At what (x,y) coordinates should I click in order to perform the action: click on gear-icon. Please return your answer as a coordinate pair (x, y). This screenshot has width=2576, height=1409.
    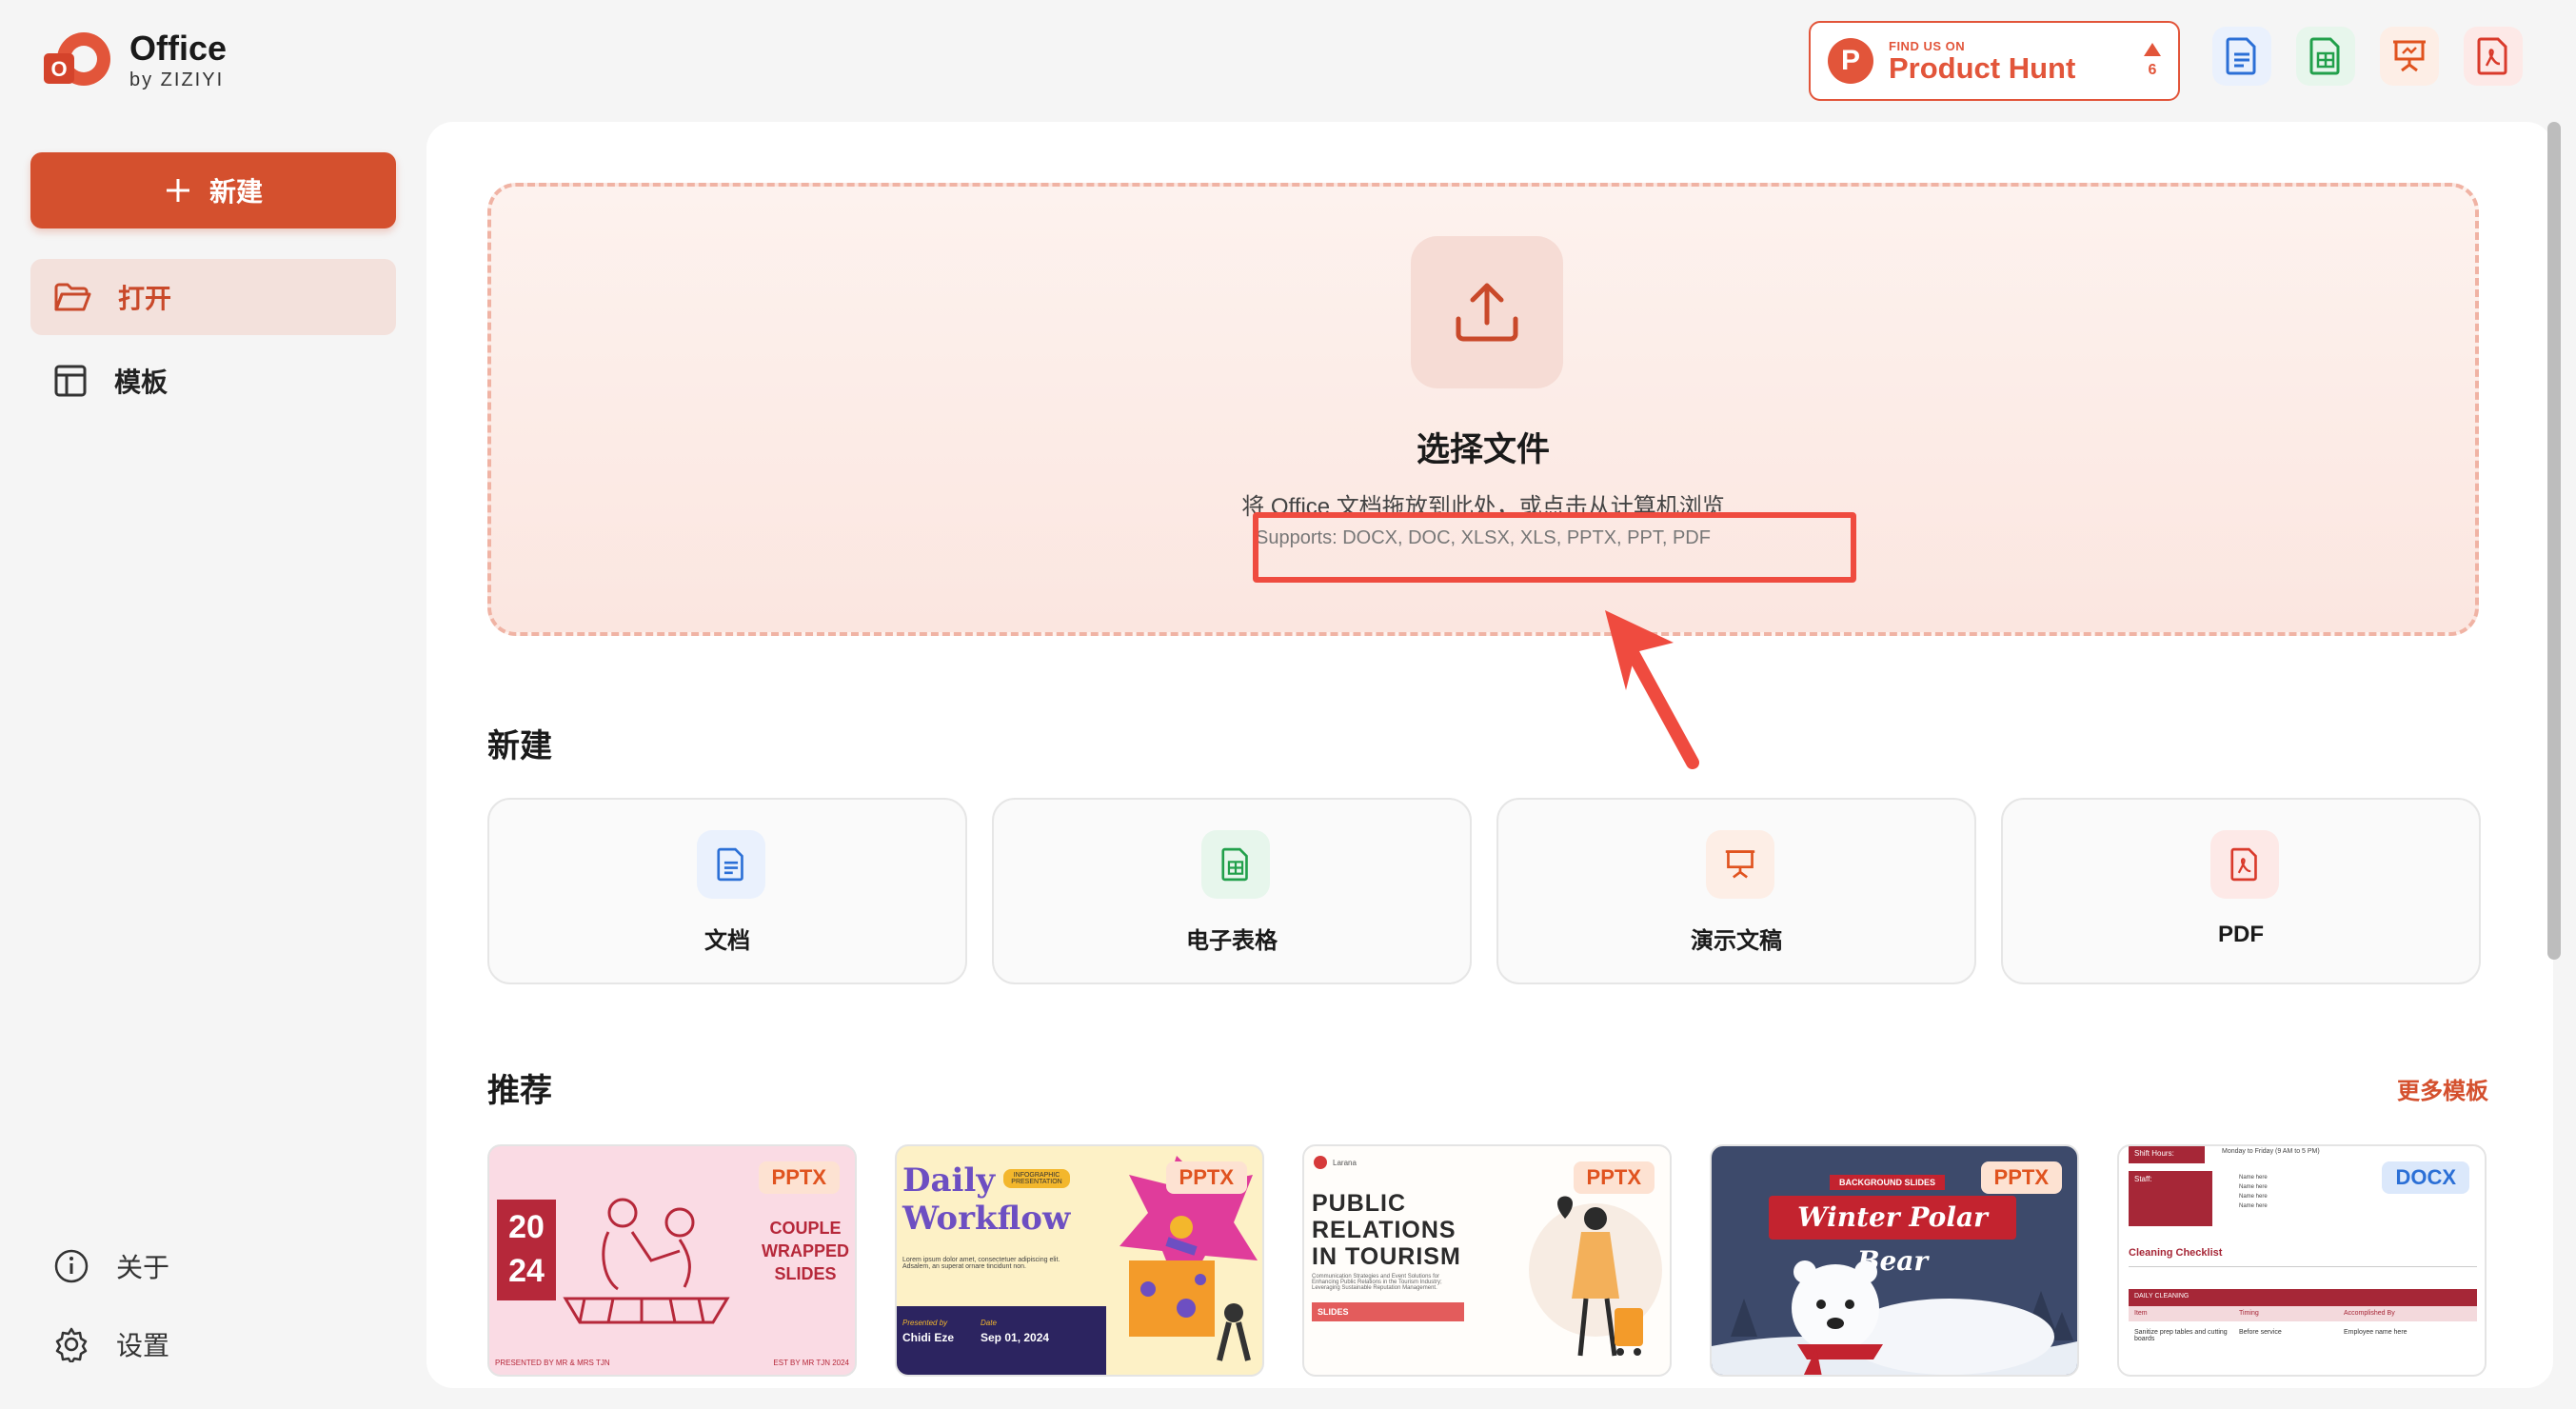
    Looking at the image, I should click on (71, 1344).